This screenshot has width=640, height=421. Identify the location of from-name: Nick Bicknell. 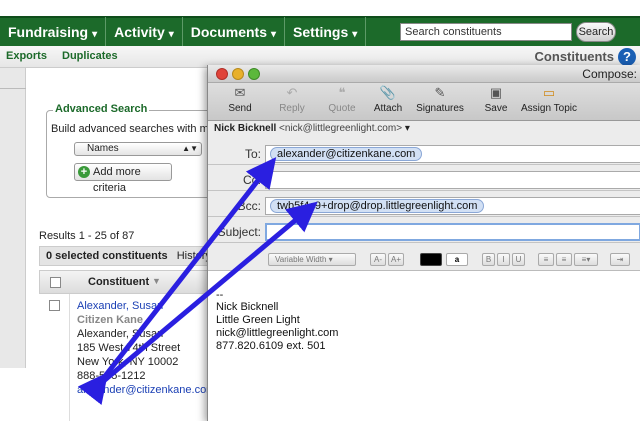
(245, 128).